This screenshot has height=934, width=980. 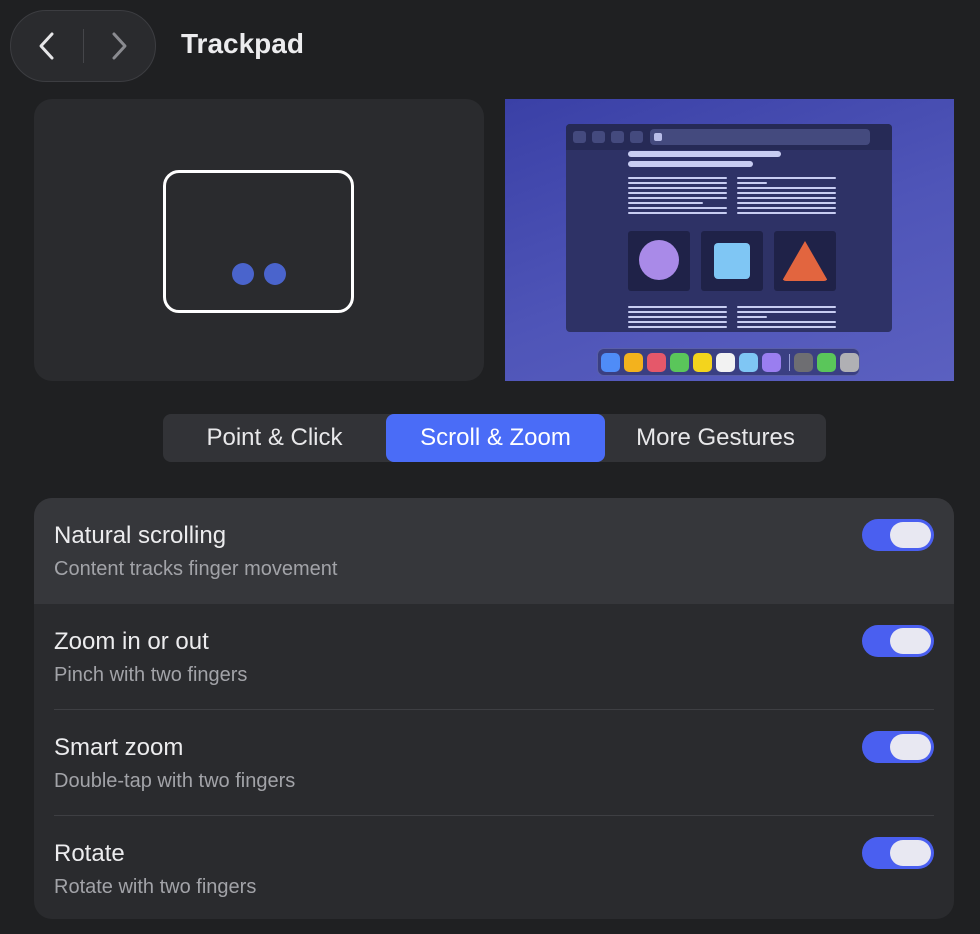 I want to click on setting-title: Rotate, so click(x=89, y=853).